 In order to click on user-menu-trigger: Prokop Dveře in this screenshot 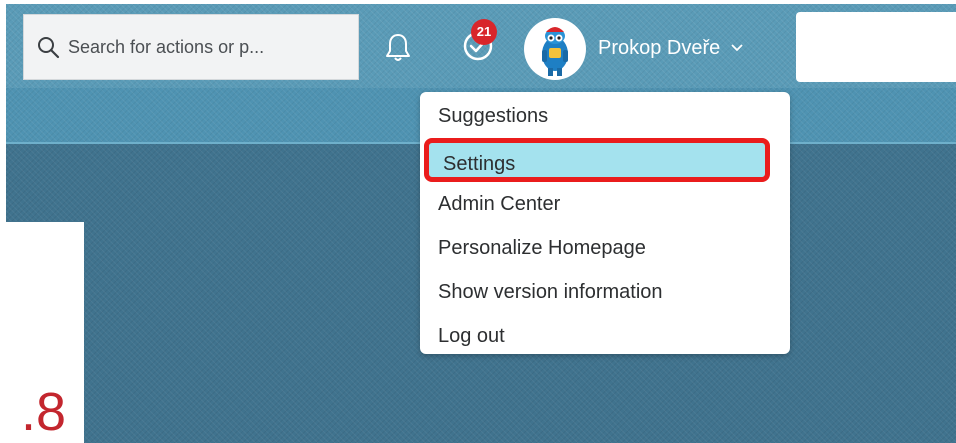, I will do `click(671, 48)`.